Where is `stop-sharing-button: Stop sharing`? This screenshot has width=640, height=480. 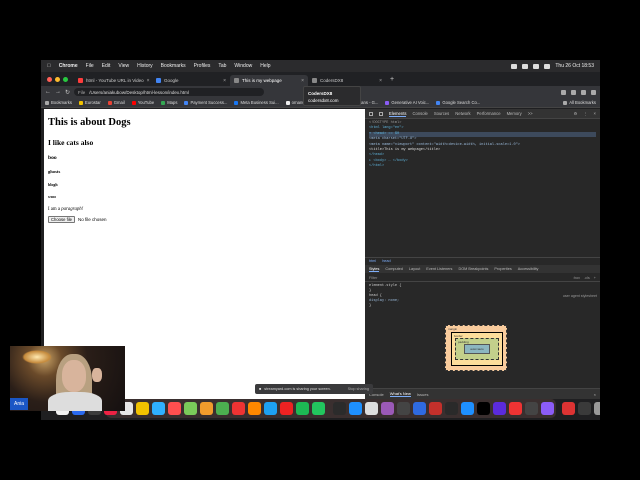
stop-sharing-button: Stop sharing is located at coordinates (358, 389).